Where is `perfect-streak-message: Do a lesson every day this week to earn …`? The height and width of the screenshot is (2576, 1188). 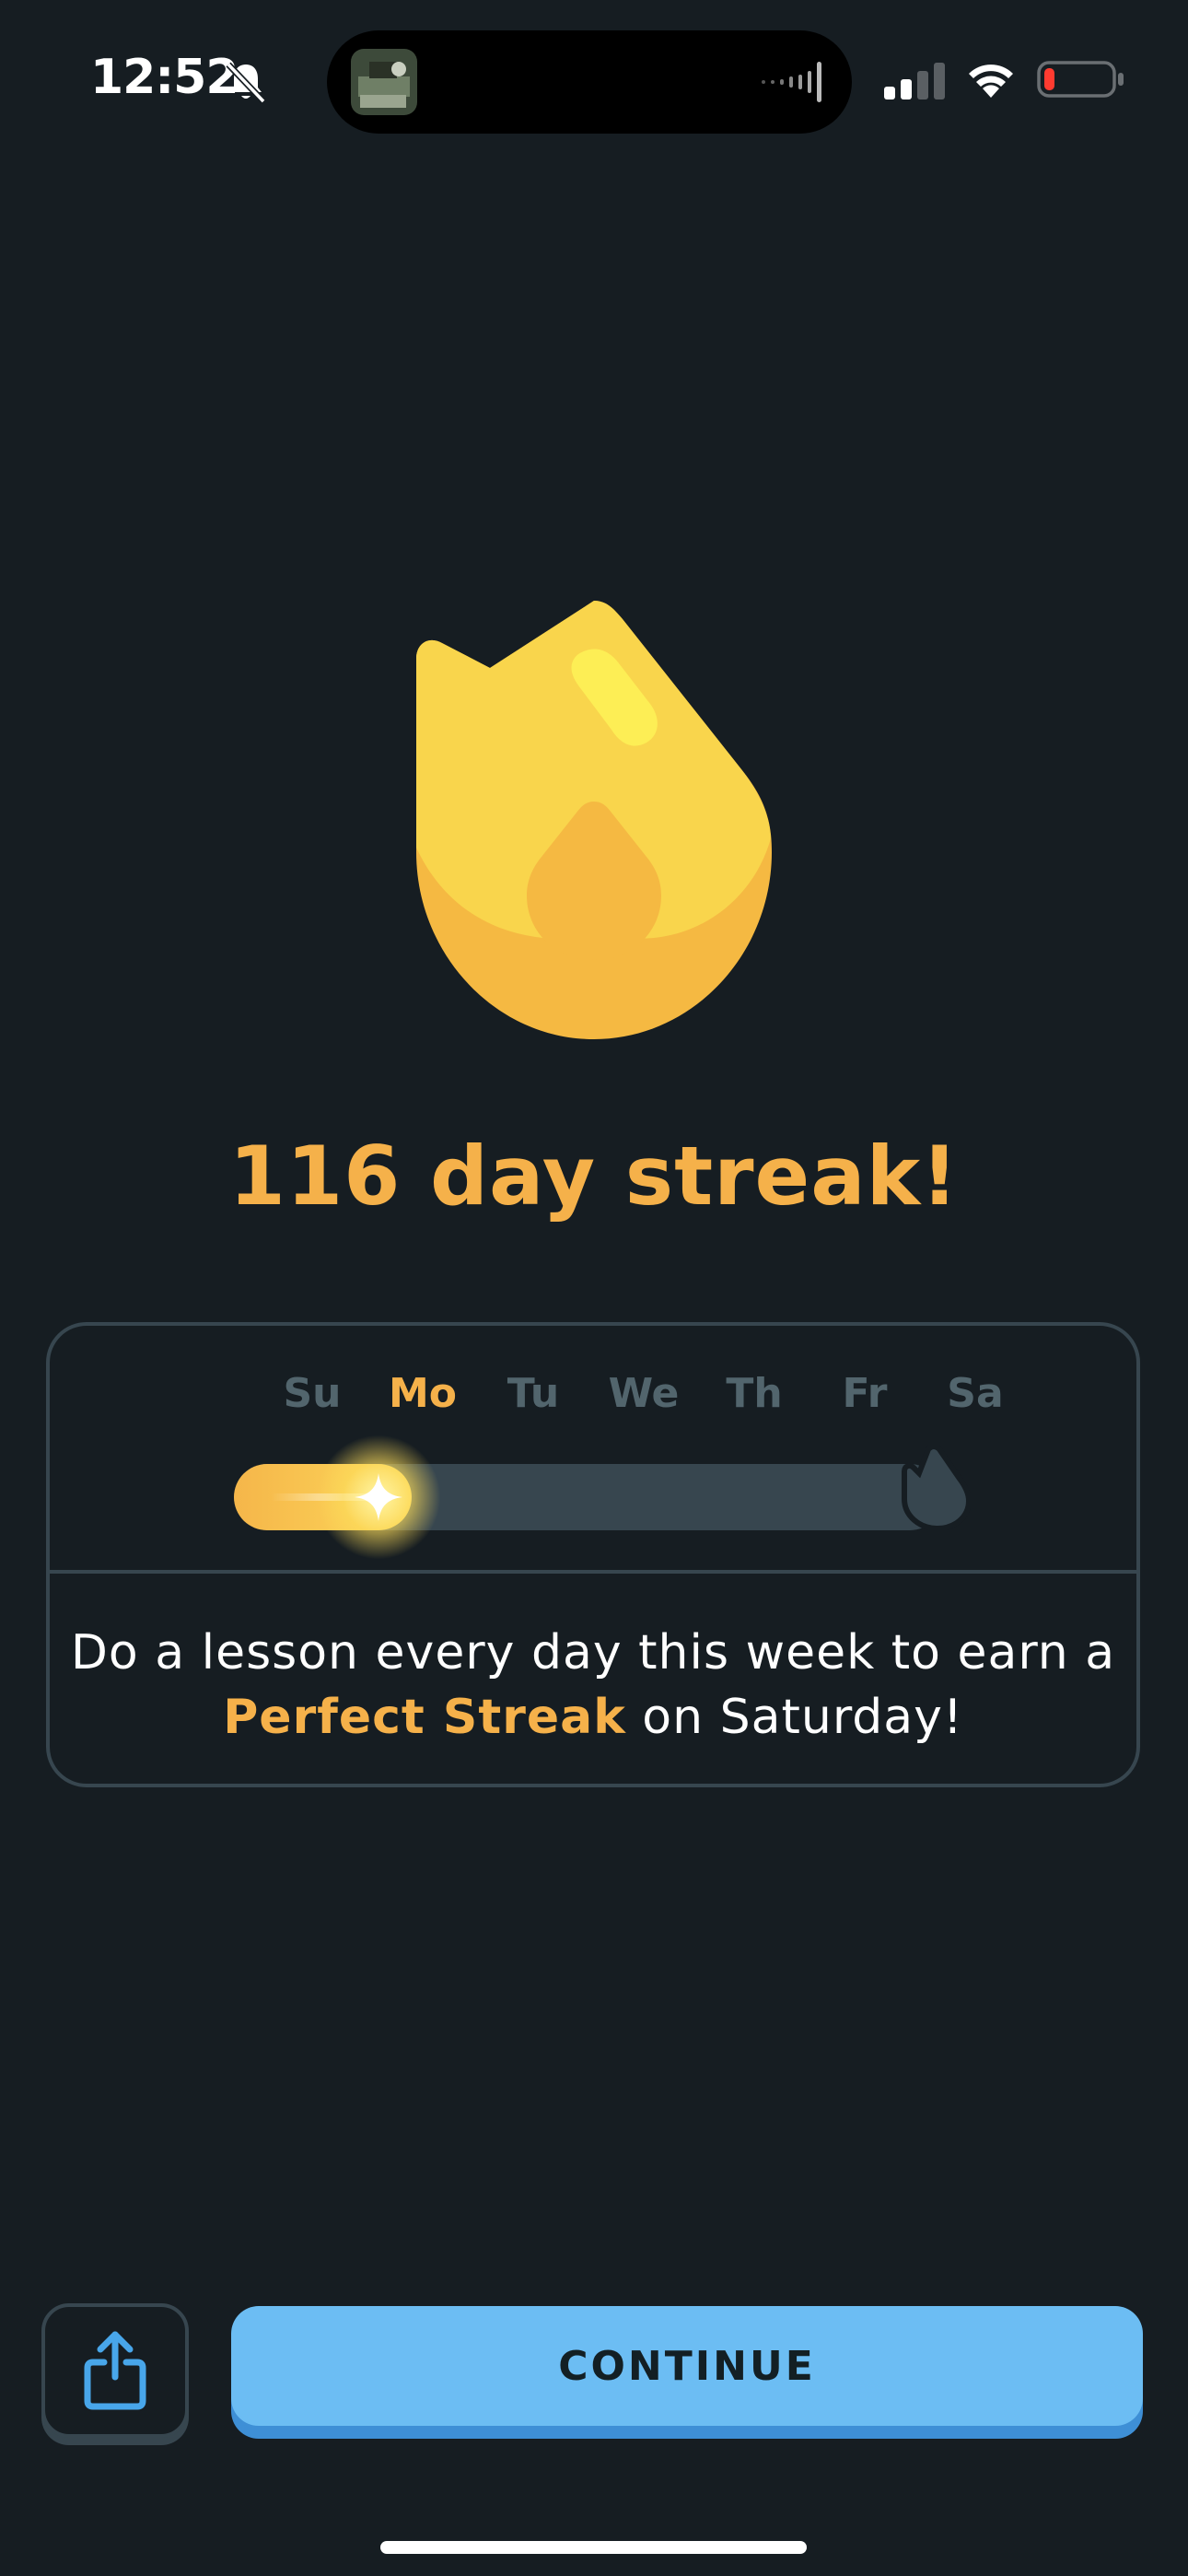
perfect-streak-message: Do a lesson every day this week to earn … is located at coordinates (593, 1685).